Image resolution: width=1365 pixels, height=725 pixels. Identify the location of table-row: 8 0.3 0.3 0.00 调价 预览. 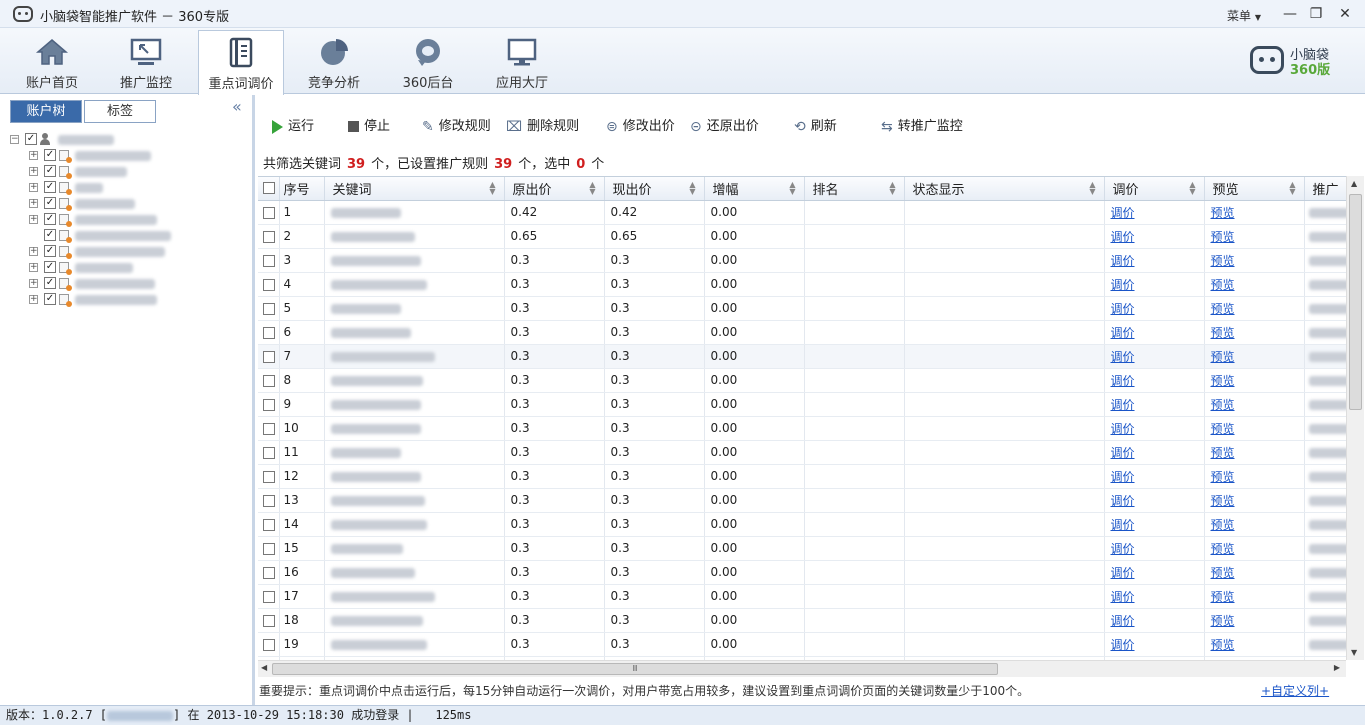
(802, 380).